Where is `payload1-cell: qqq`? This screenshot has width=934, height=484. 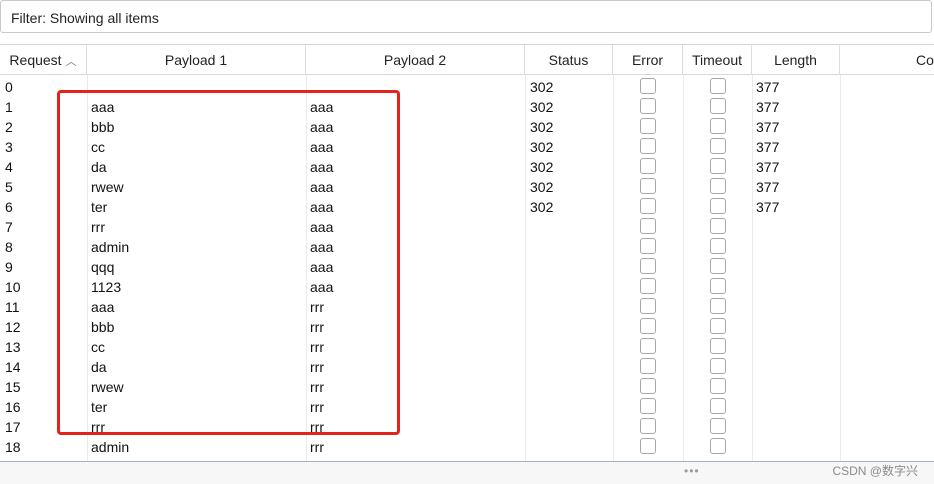
payload1-cell: qqq is located at coordinates (103, 267).